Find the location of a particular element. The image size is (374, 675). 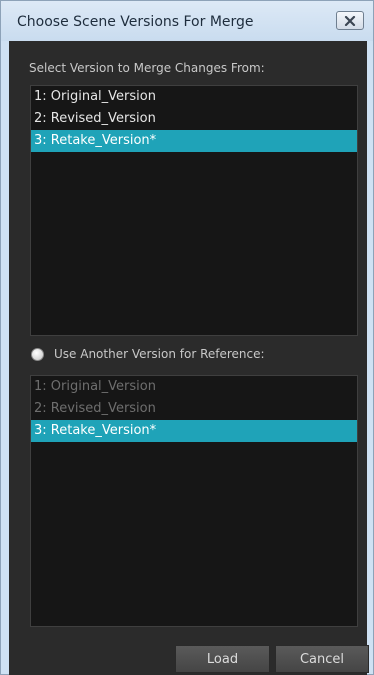

reference-item-retake: 3: Retake_Version* is located at coordinates (194, 431).